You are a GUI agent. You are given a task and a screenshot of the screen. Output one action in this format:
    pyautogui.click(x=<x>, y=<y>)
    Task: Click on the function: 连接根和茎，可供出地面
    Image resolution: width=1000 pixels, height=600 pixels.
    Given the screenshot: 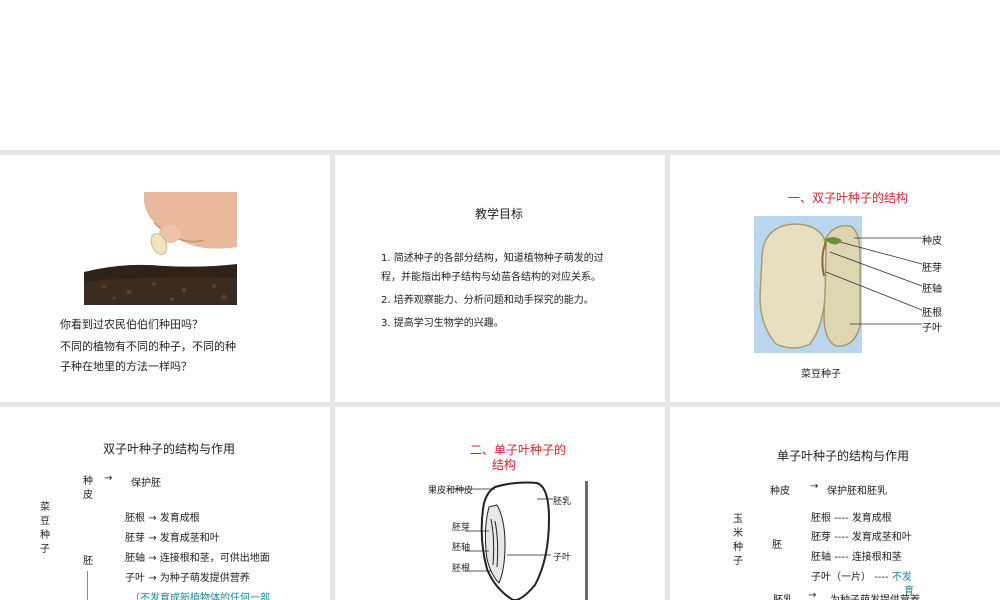 What is the action you would take?
    pyautogui.click(x=214, y=558)
    